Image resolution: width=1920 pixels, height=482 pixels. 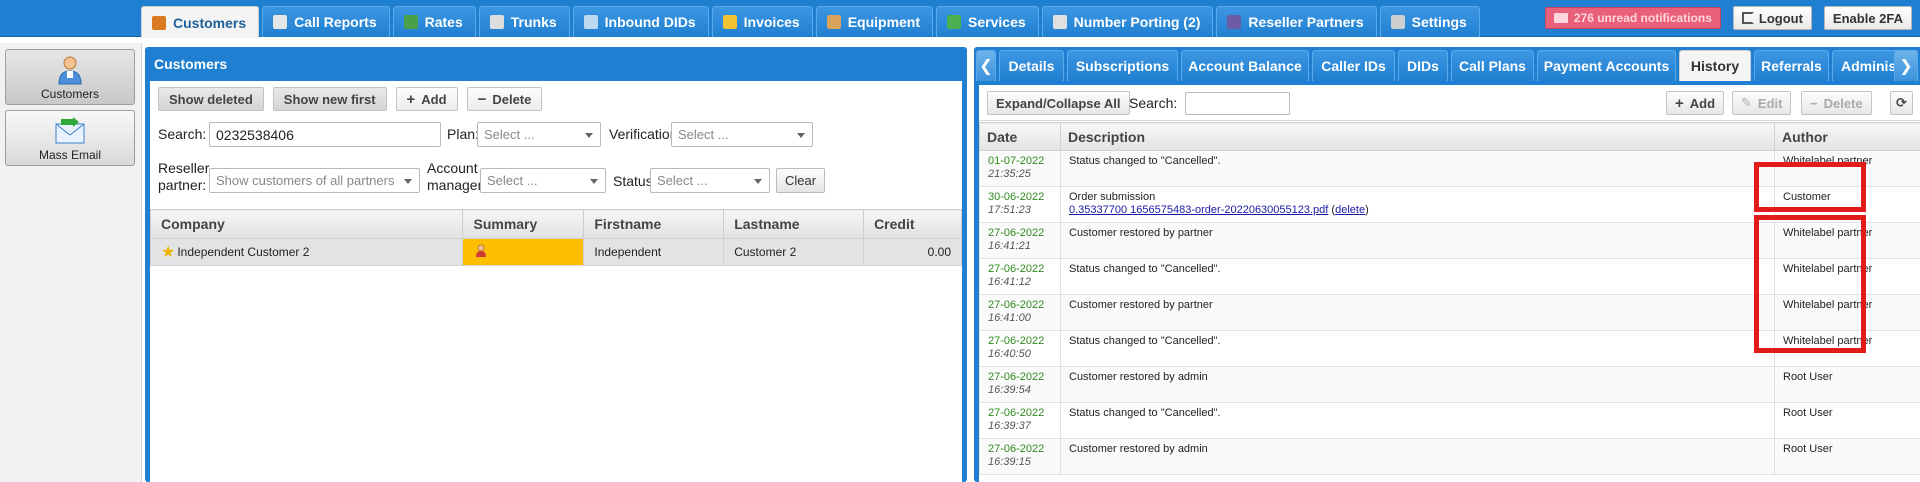 What do you see at coordinates (512, 99) in the screenshot?
I see `delete-customer-label: Delete` at bounding box center [512, 99].